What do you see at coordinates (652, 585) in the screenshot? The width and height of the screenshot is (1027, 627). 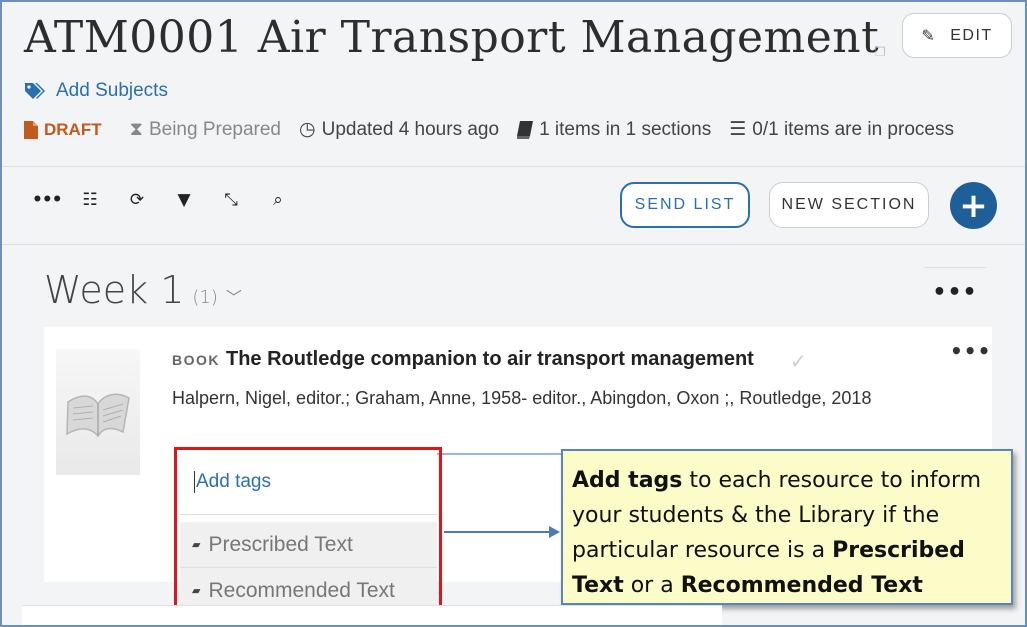 I see `callout-text-2: or a` at bounding box center [652, 585].